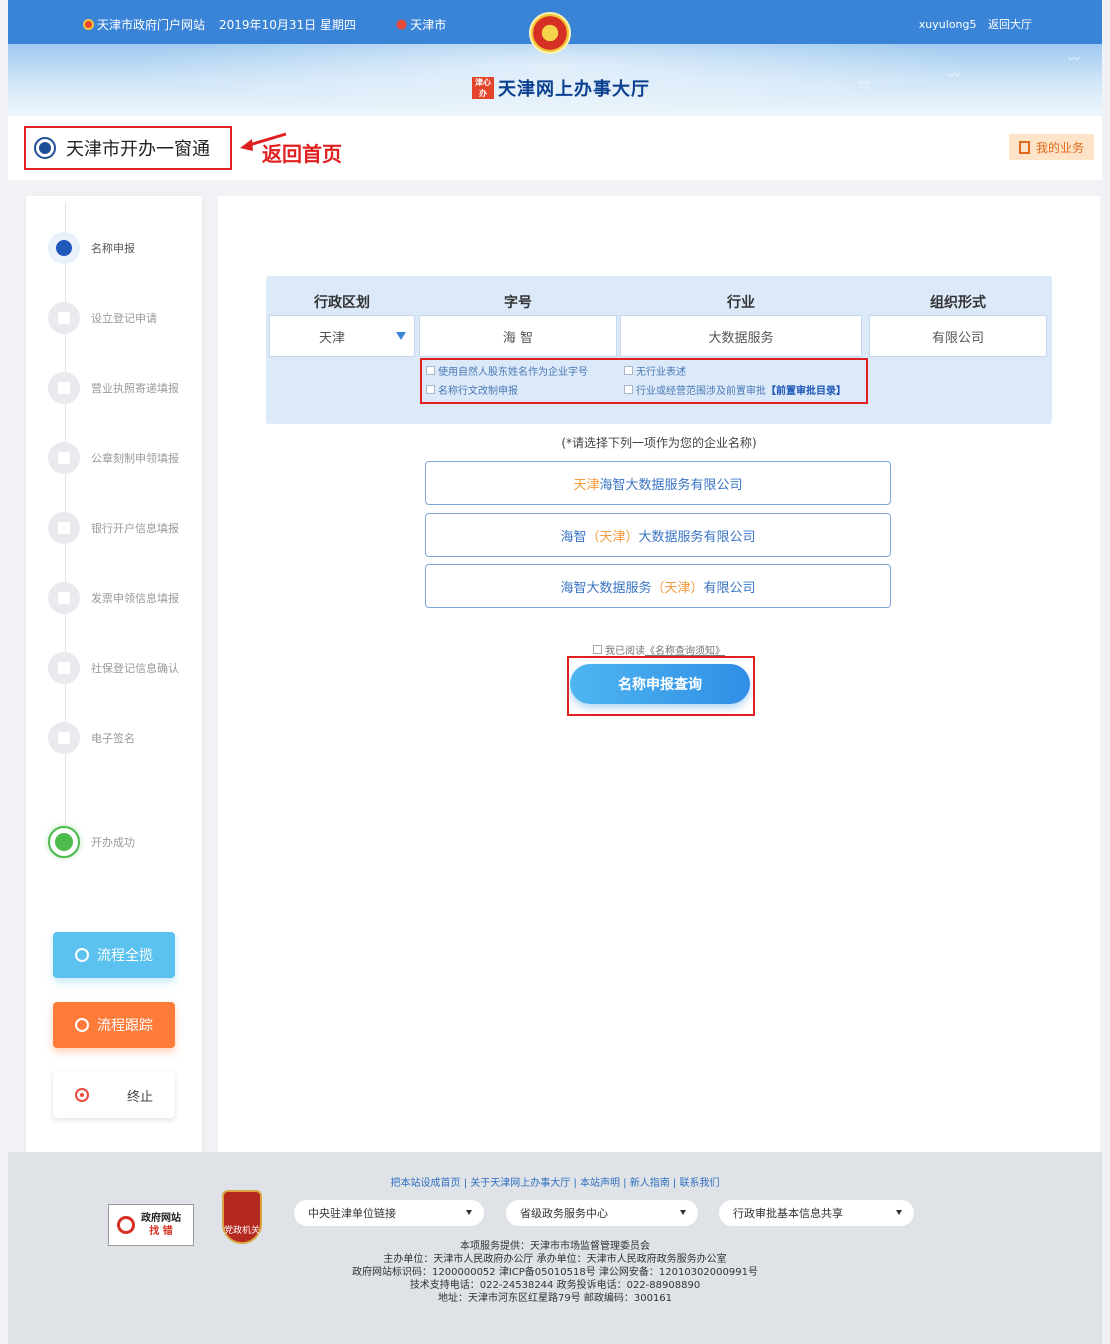 This screenshot has width=1110, height=1344. What do you see at coordinates (125, 1026) in the screenshot?
I see `process-tracking-label: 流程跟踪` at bounding box center [125, 1026].